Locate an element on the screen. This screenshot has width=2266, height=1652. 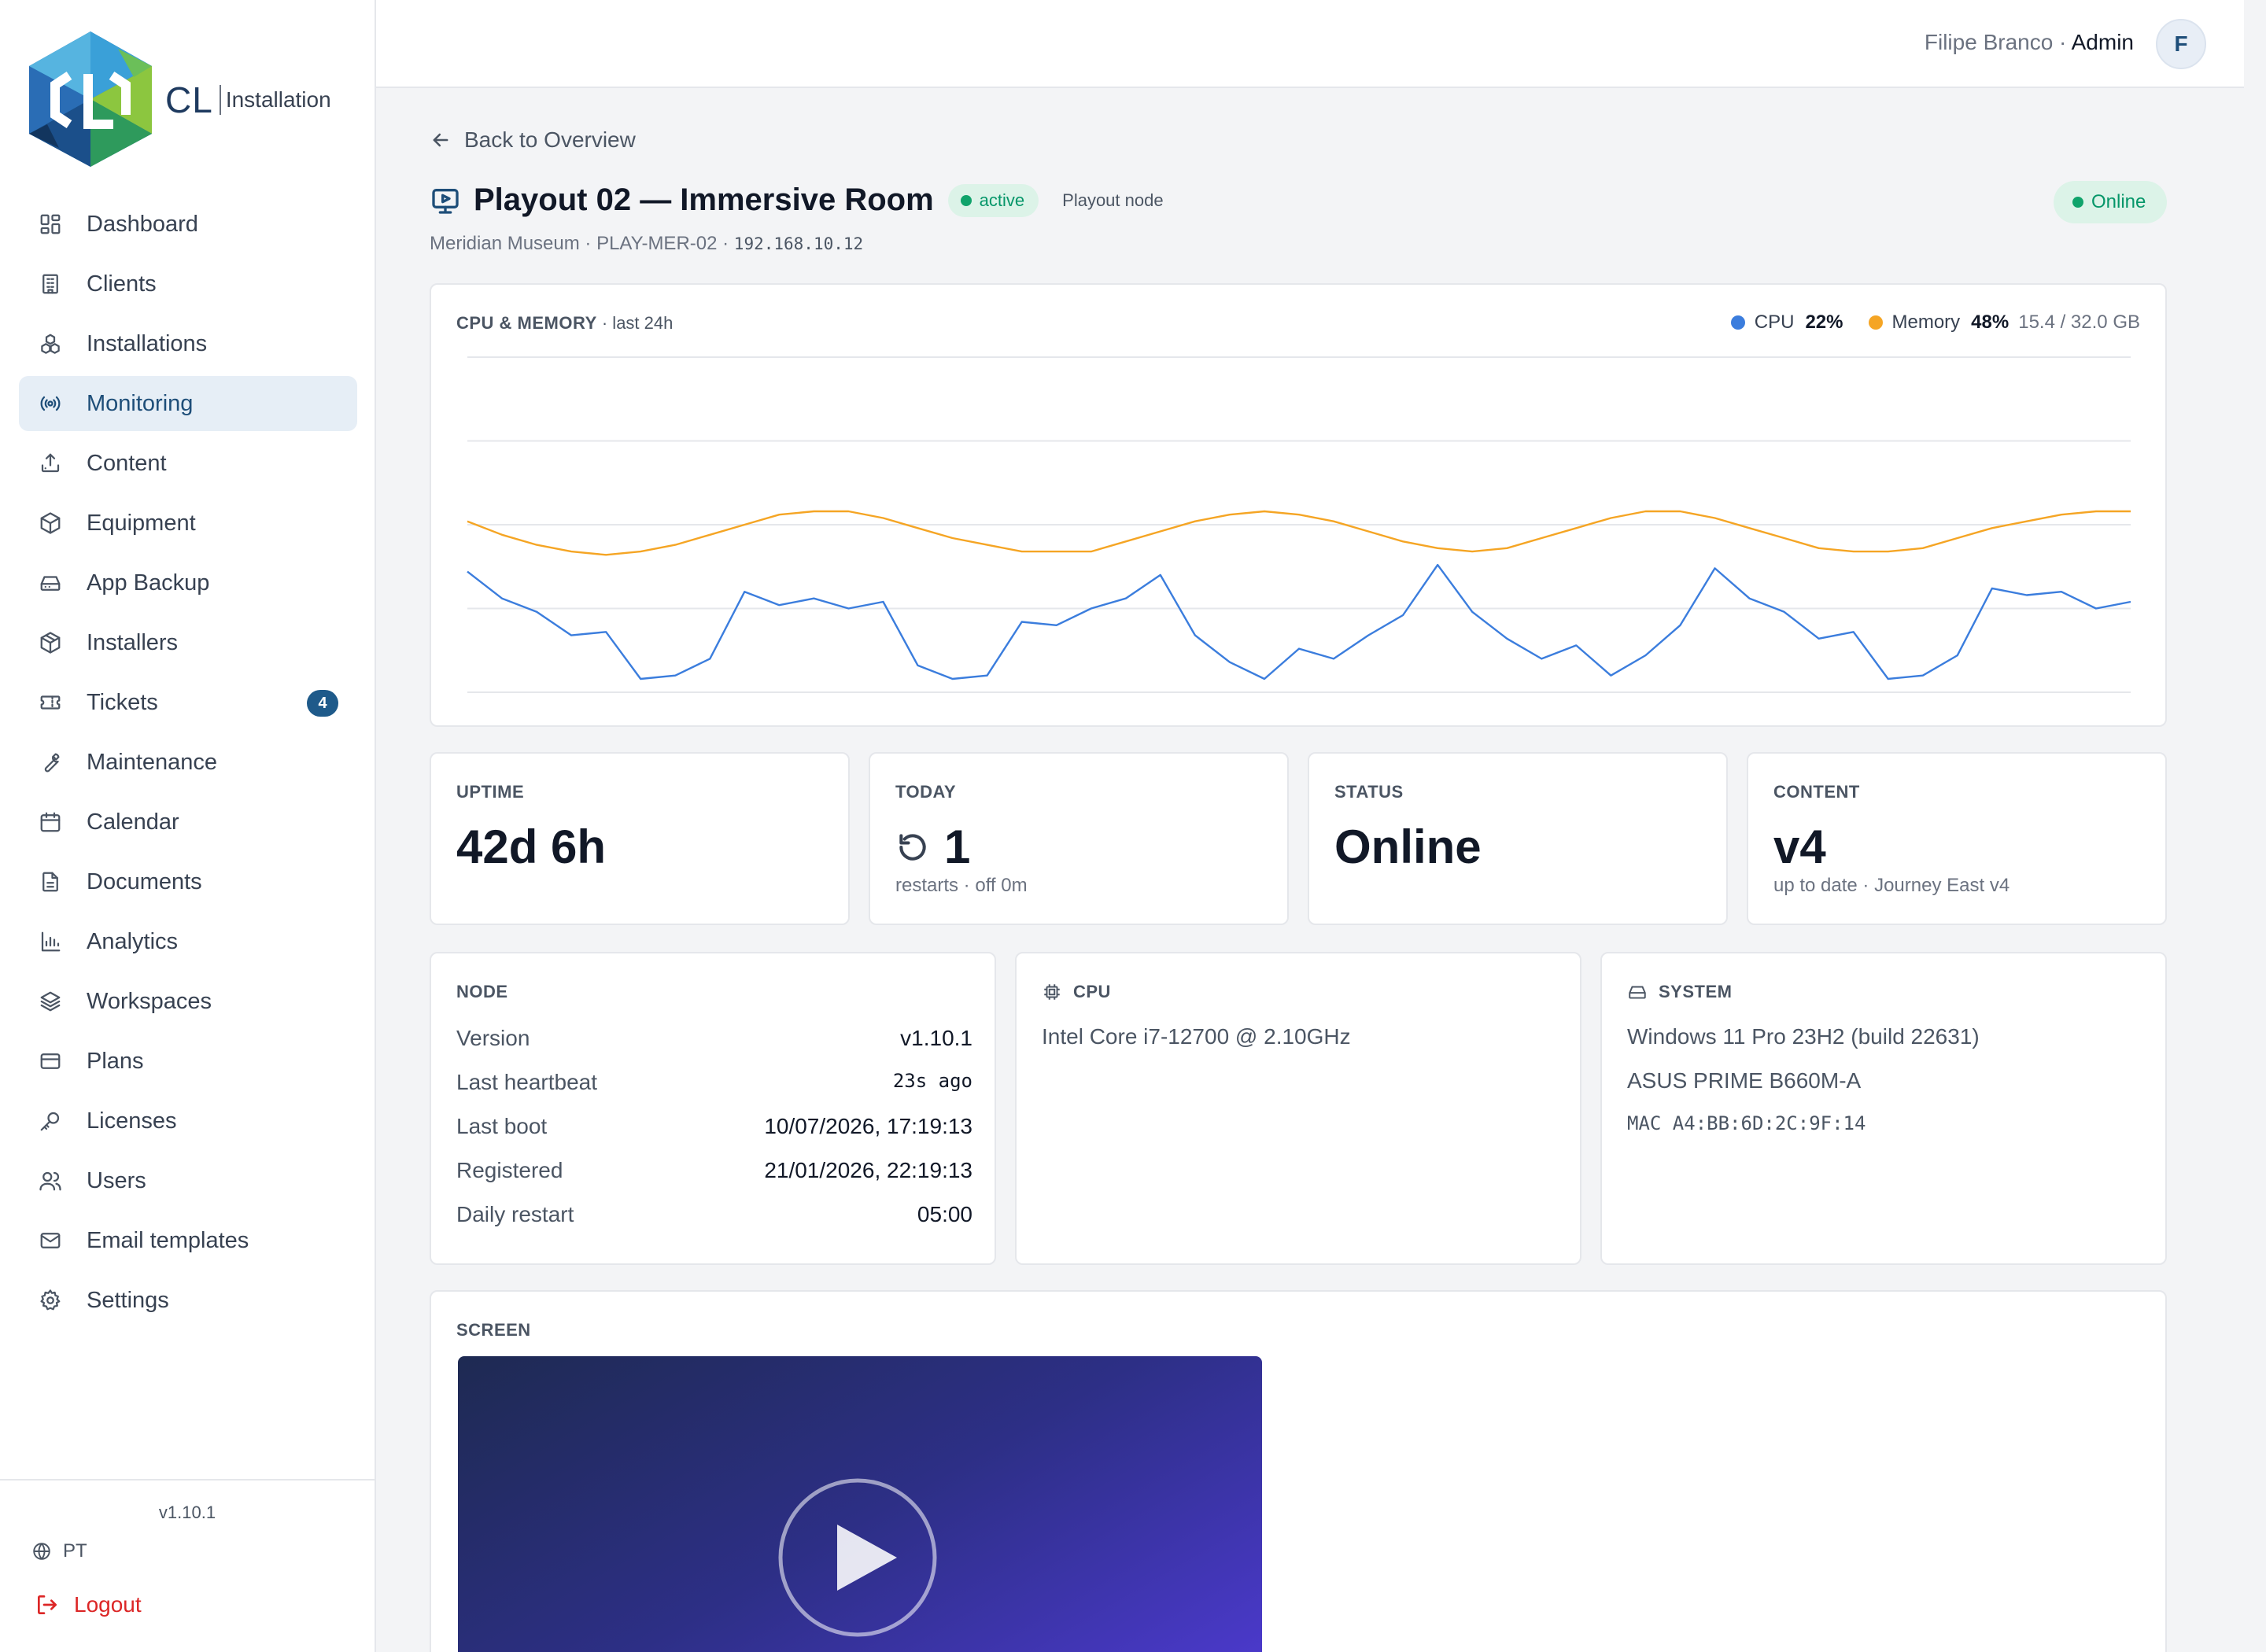
hexagon-logo-icon is located at coordinates (90, 99).